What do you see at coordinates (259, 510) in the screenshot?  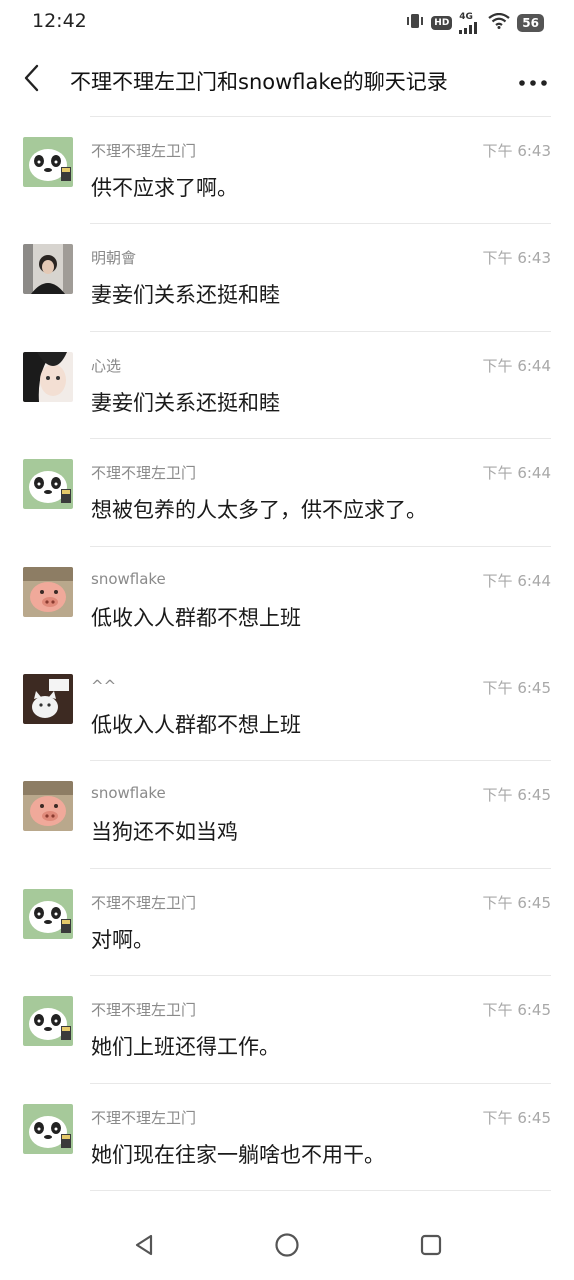 I see `message-text: 想被包养的人太多了，供不应求了。` at bounding box center [259, 510].